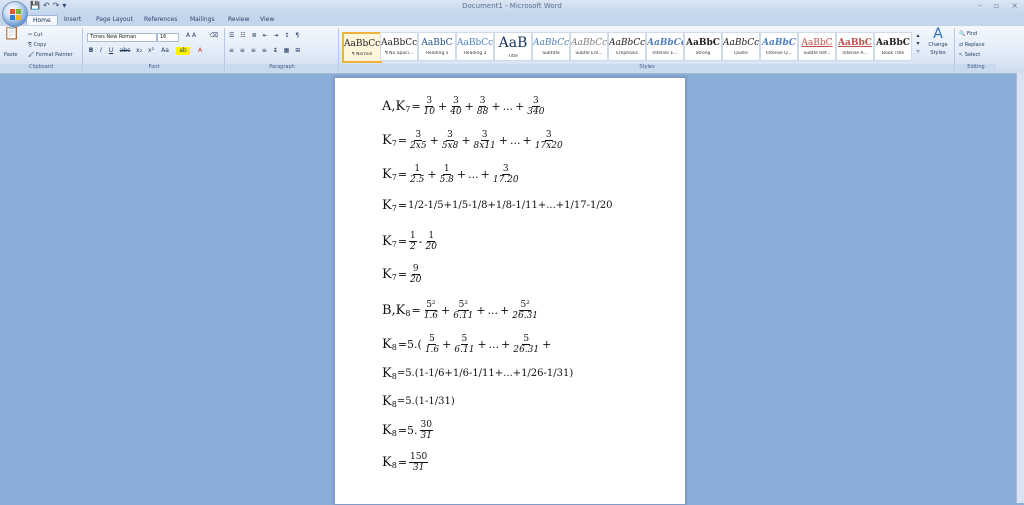 The image size is (1024, 505). What do you see at coordinates (238, 19) in the screenshot?
I see `tab-review: Review` at bounding box center [238, 19].